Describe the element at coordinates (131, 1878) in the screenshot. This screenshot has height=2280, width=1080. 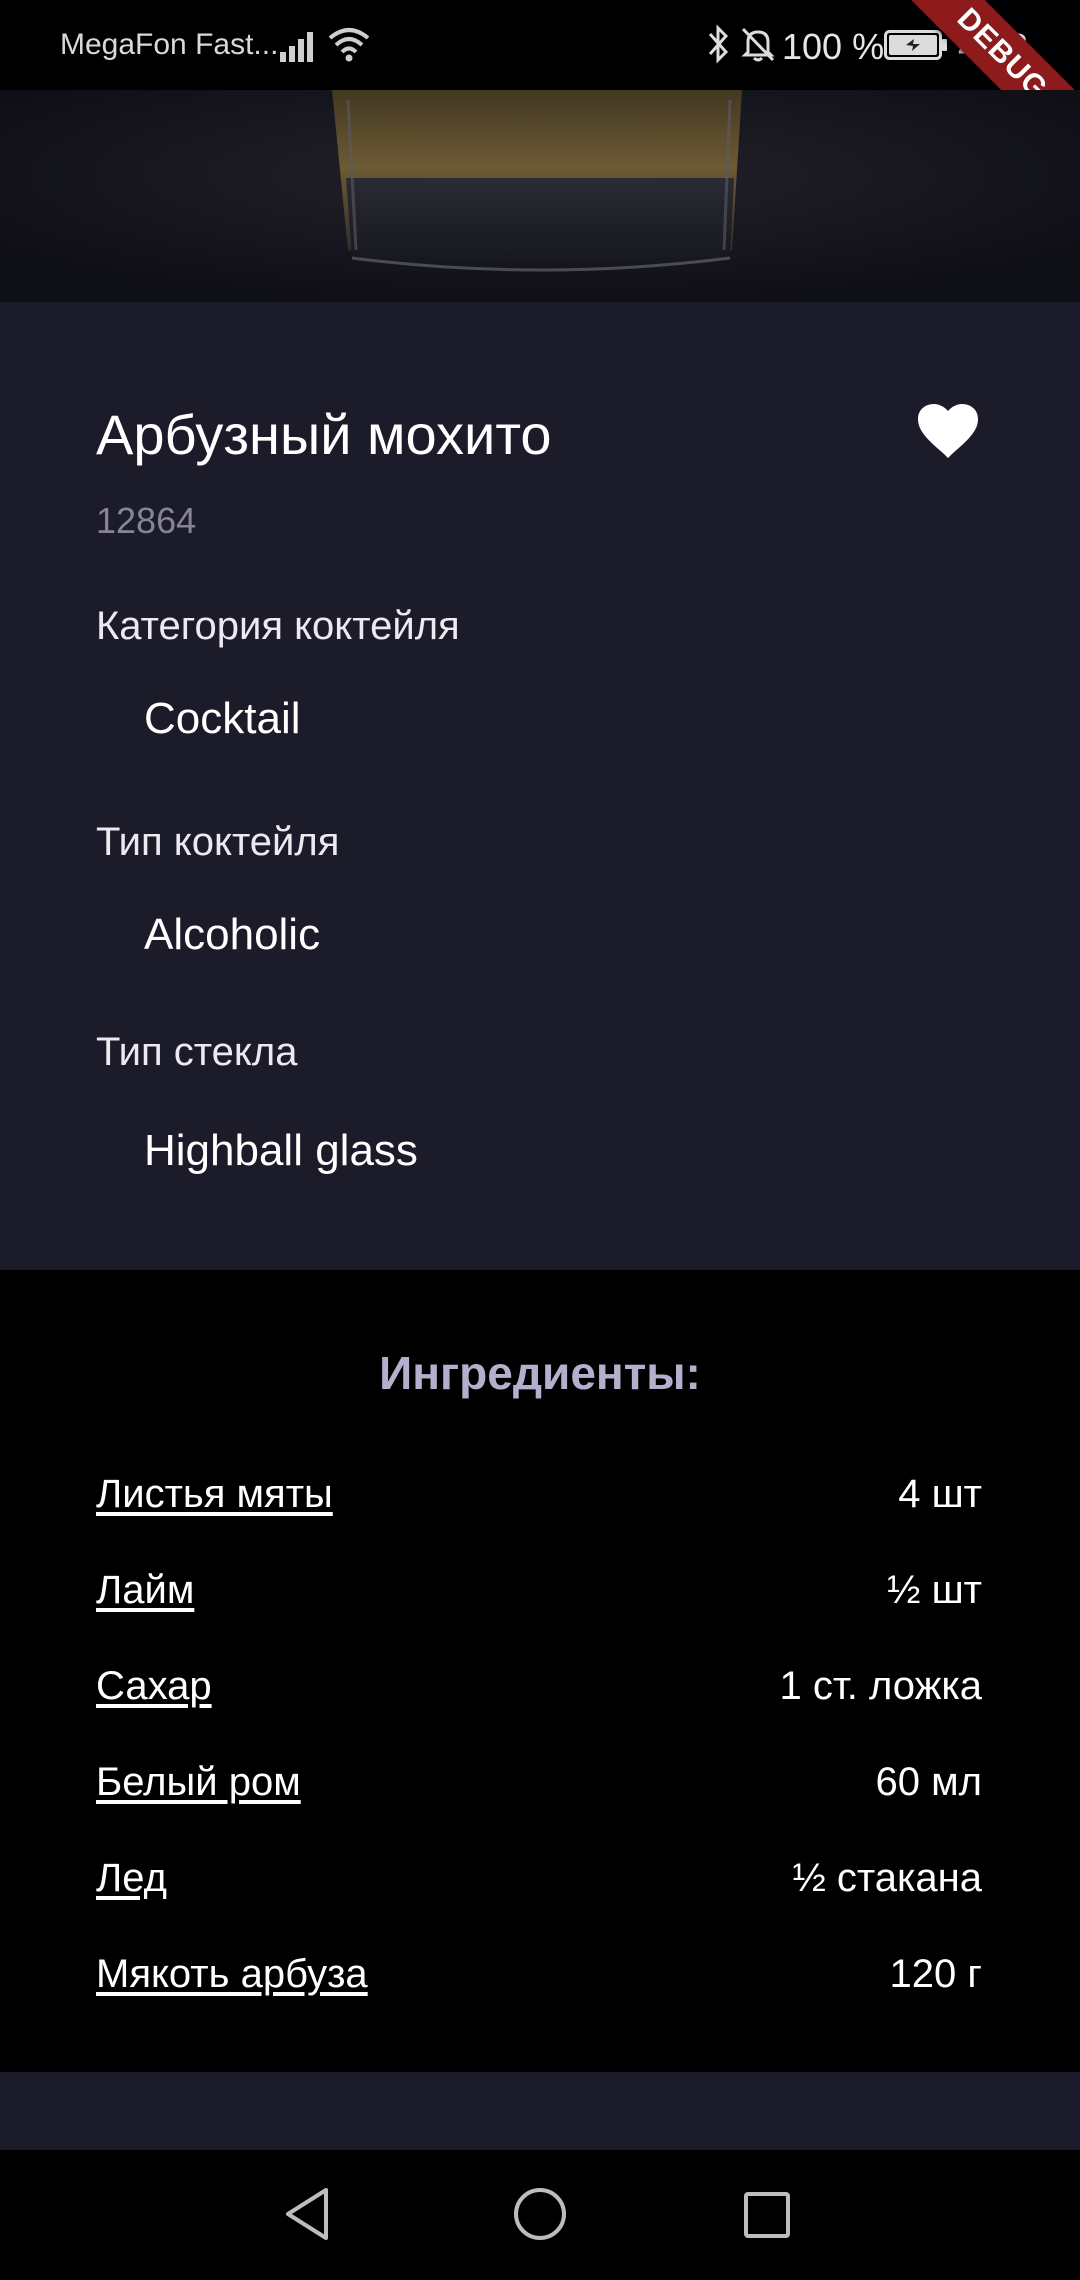
I see `ingredient-name-link: Лед` at that location.